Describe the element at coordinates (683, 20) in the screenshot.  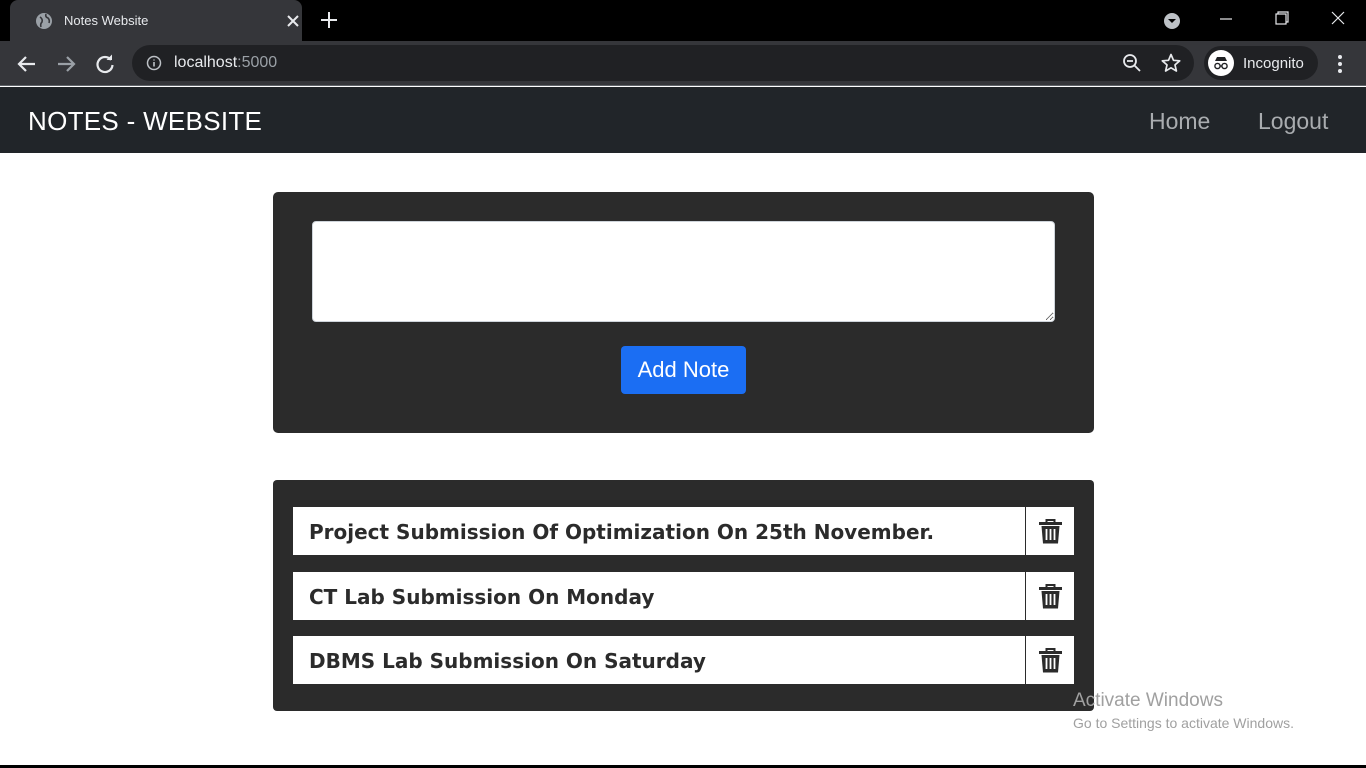
I see `browser-tab-strip: Notes Website` at that location.